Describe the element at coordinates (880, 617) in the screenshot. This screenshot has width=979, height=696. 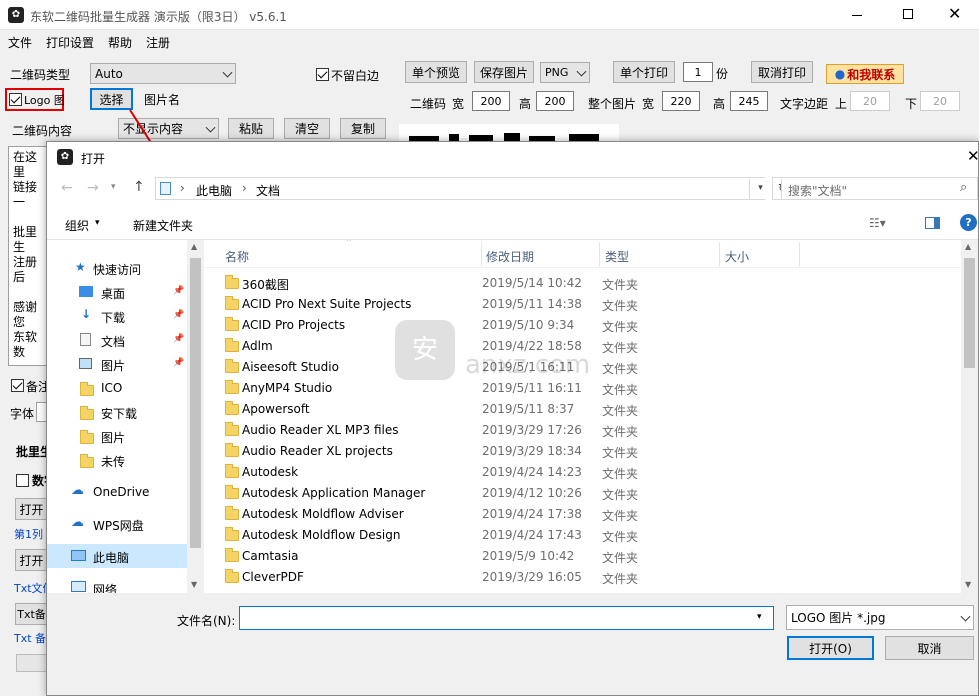
I see `file-type-select: LOGO 图片 *.jpg` at that location.